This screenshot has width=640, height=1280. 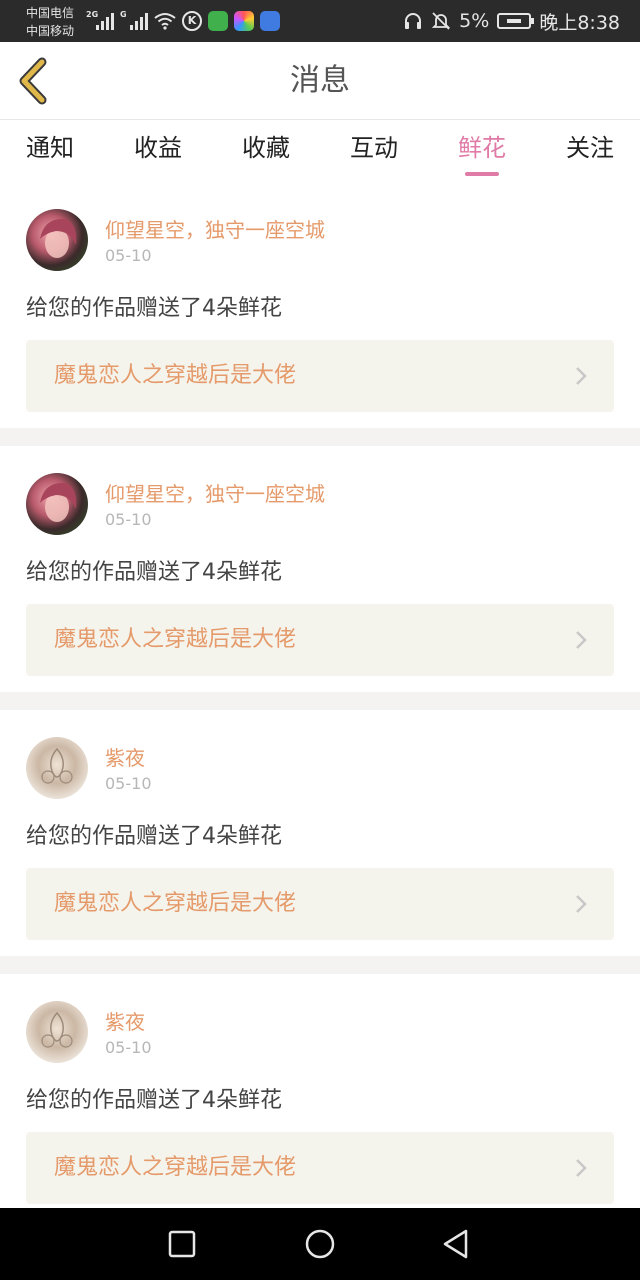 What do you see at coordinates (50, 22) in the screenshot?
I see `carrier-names: 中国电信 中国移动` at bounding box center [50, 22].